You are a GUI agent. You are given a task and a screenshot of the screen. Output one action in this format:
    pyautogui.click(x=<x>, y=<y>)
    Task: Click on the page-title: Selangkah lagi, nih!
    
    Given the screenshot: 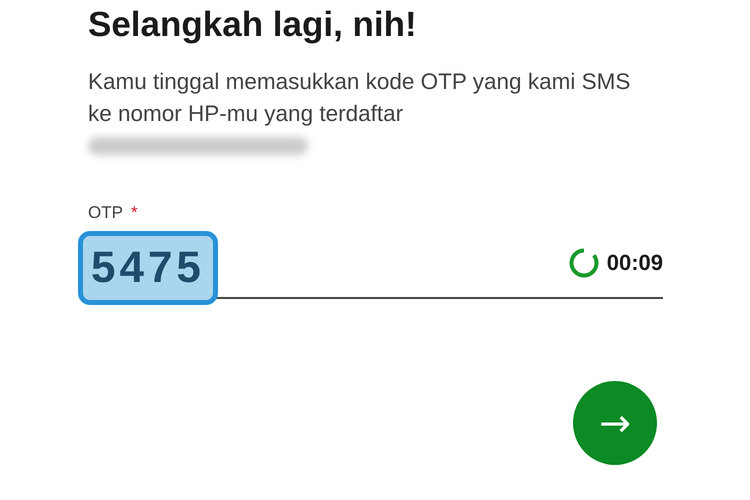 What is the action you would take?
    pyautogui.click(x=253, y=25)
    